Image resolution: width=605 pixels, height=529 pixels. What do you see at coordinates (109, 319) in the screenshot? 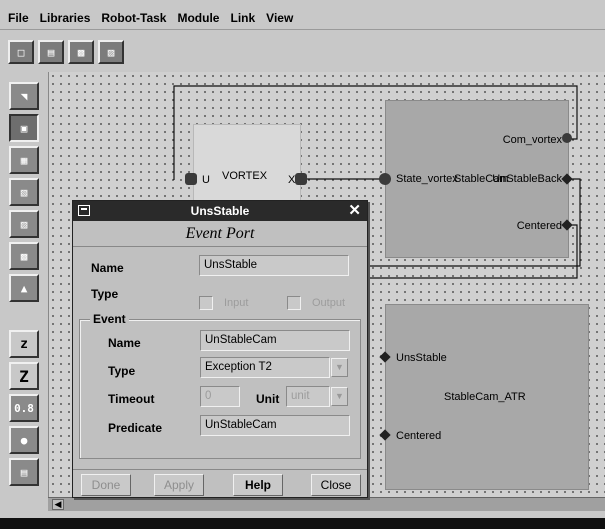
I see `event-group-legend: Event` at bounding box center [109, 319].